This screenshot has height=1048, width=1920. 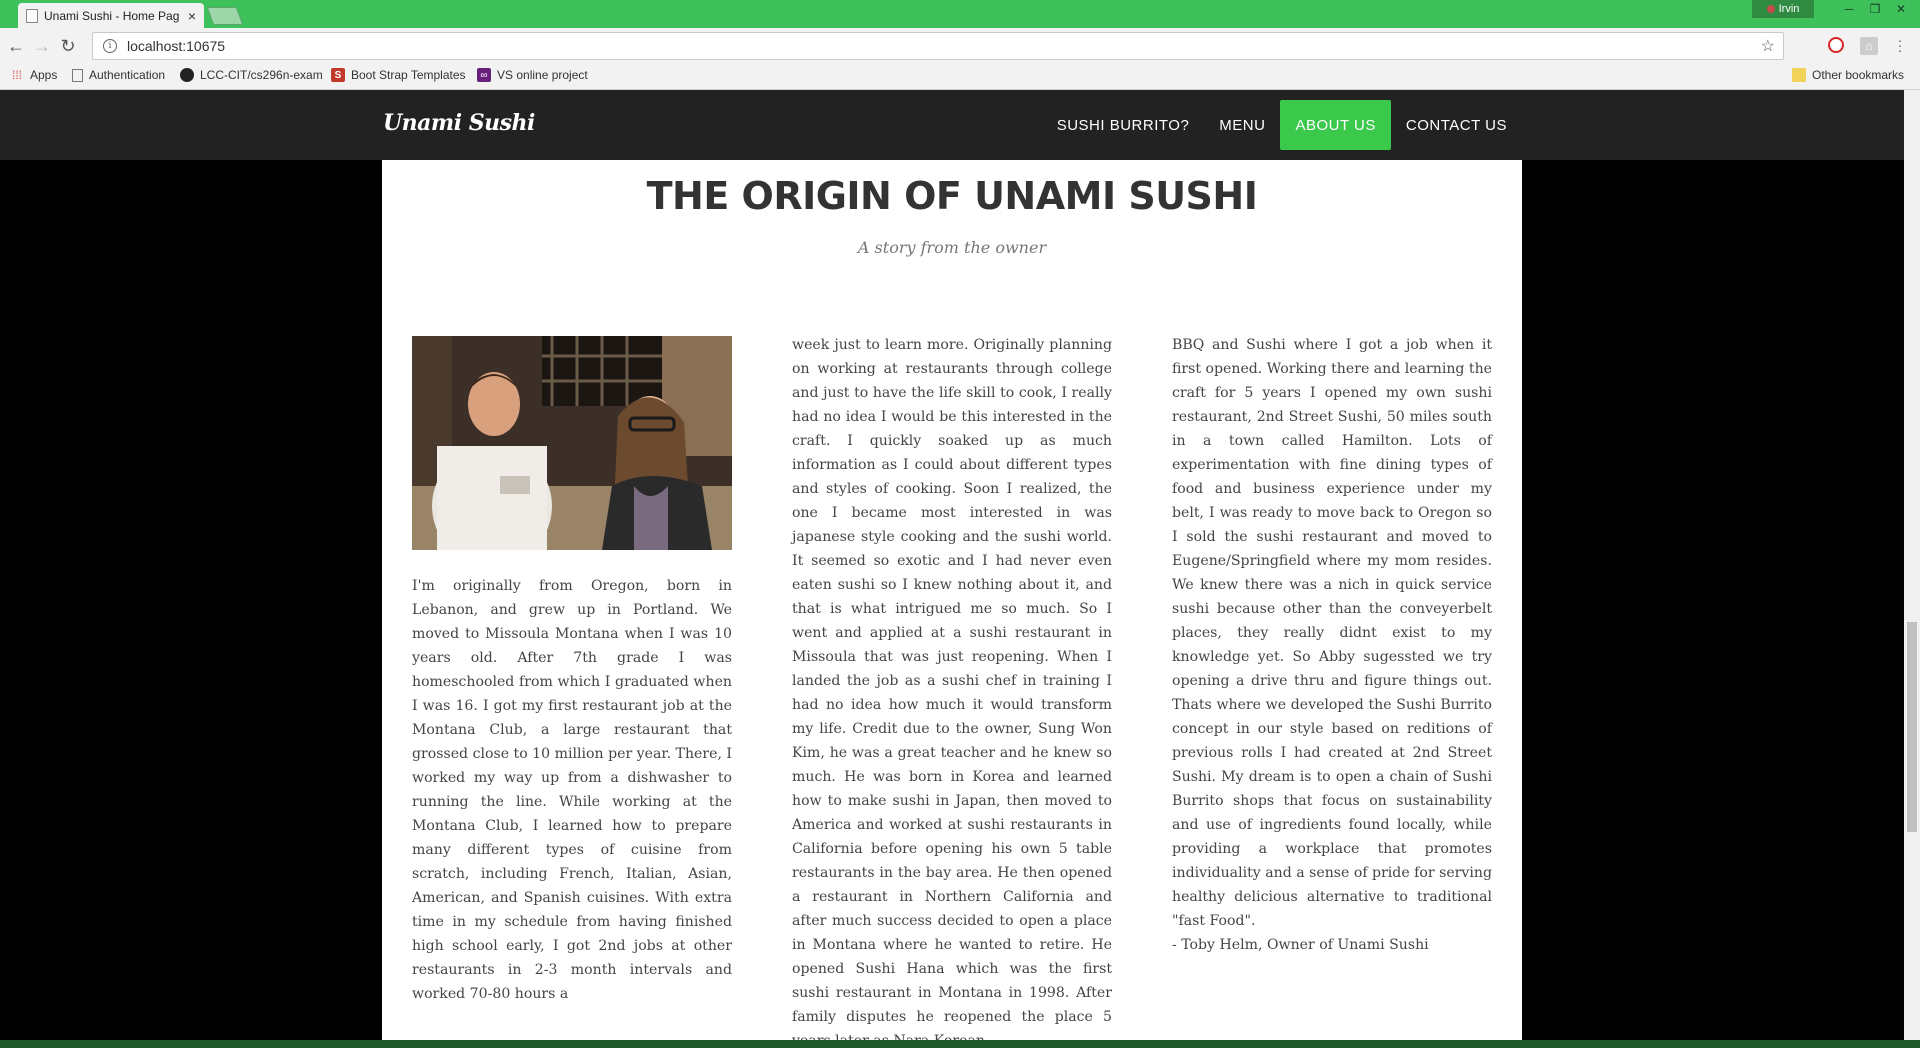 I want to click on close-window-icon: ✕, so click(x=1901, y=9).